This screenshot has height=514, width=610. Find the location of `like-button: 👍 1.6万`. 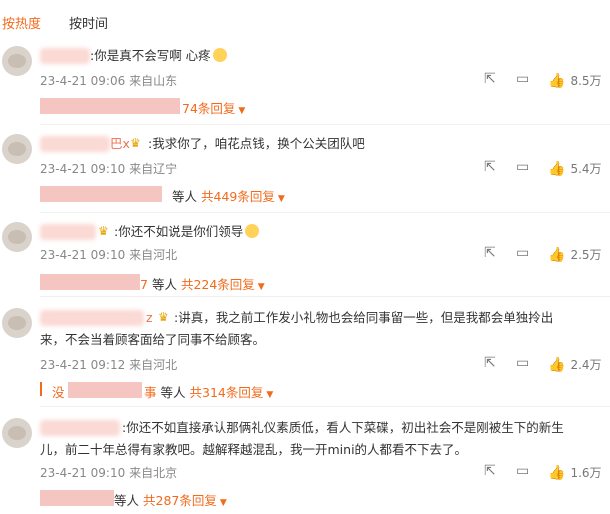

like-button: 👍 1.6万 is located at coordinates (575, 472).